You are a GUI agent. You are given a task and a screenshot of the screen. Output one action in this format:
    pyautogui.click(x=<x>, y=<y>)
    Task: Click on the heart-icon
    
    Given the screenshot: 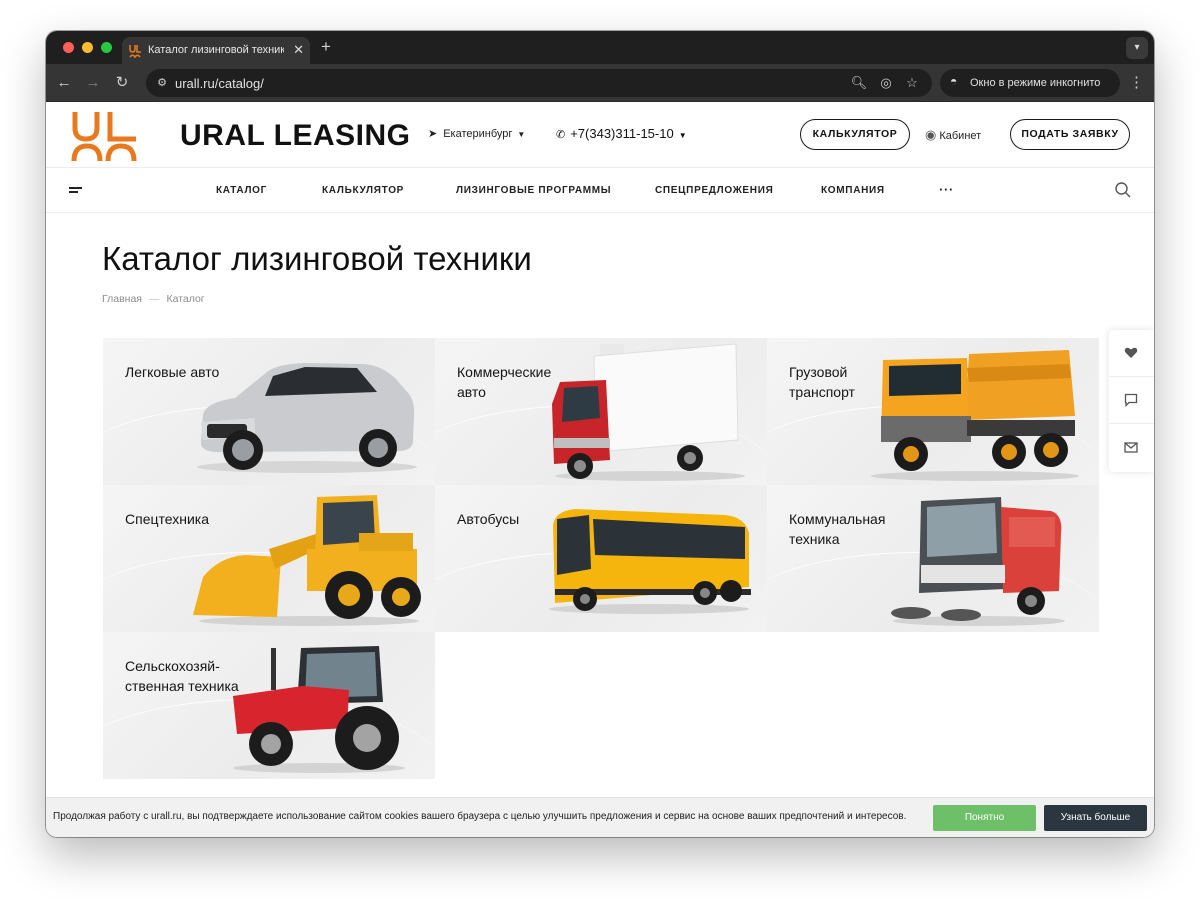 What is the action you would take?
    pyautogui.click(x=1131, y=352)
    